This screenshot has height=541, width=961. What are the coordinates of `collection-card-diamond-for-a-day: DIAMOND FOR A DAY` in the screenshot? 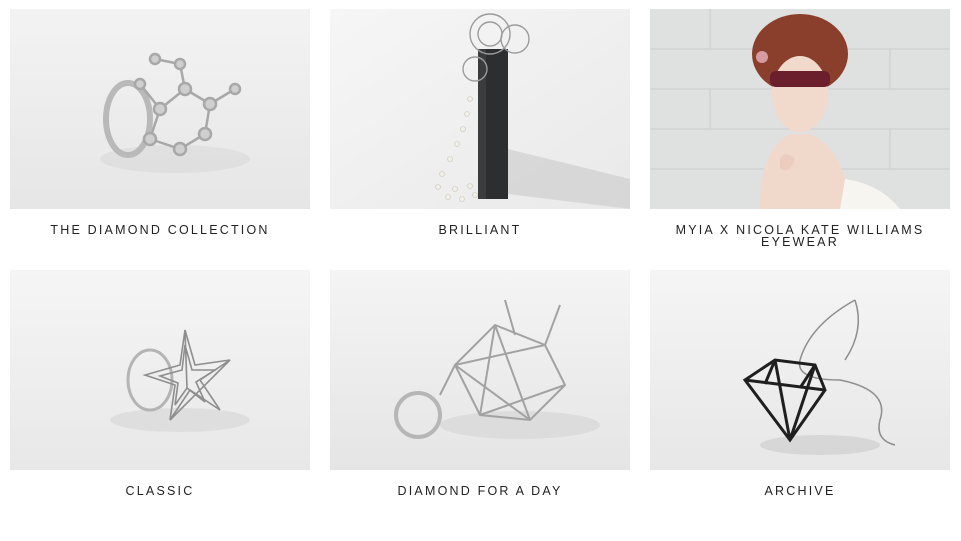 It's located at (480, 383).